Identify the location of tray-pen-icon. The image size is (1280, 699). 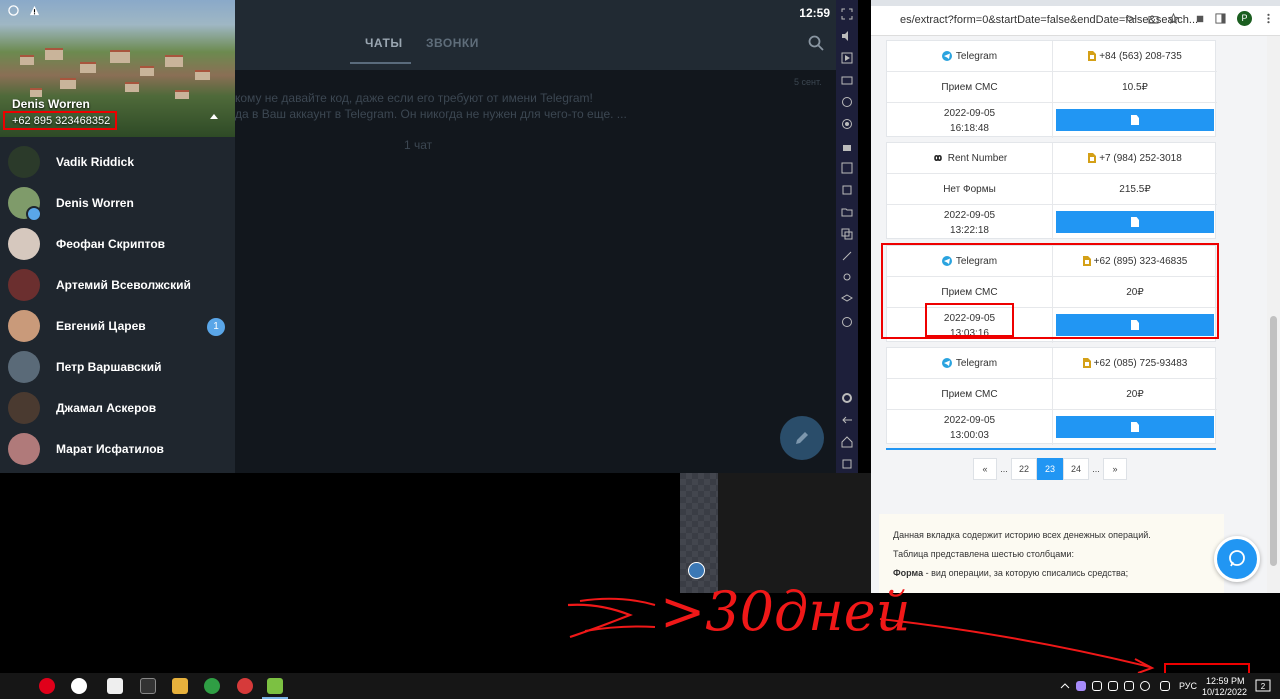
(1081, 686).